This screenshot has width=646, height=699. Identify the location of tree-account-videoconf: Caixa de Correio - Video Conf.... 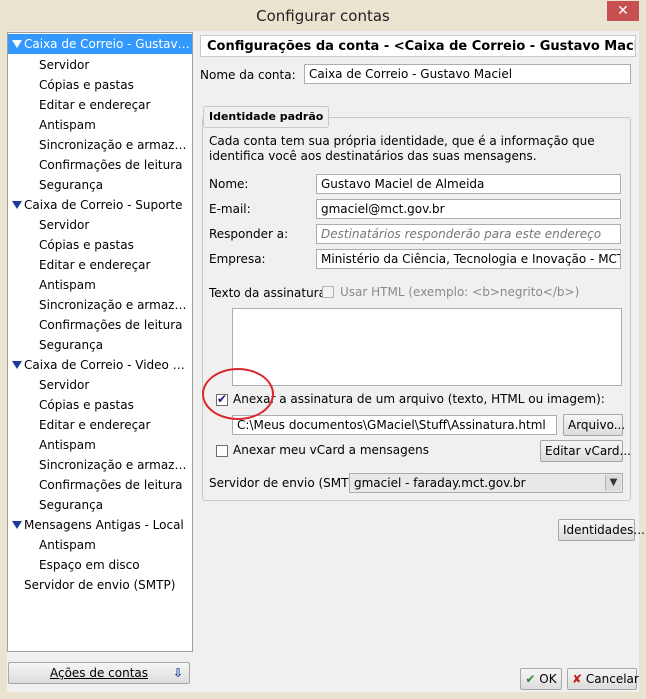
(100, 365).